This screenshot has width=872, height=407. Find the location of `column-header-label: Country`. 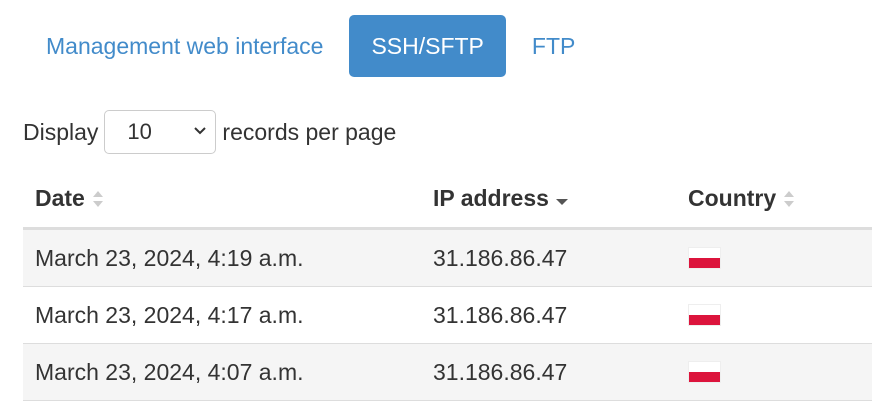

column-header-label: Country is located at coordinates (732, 198).